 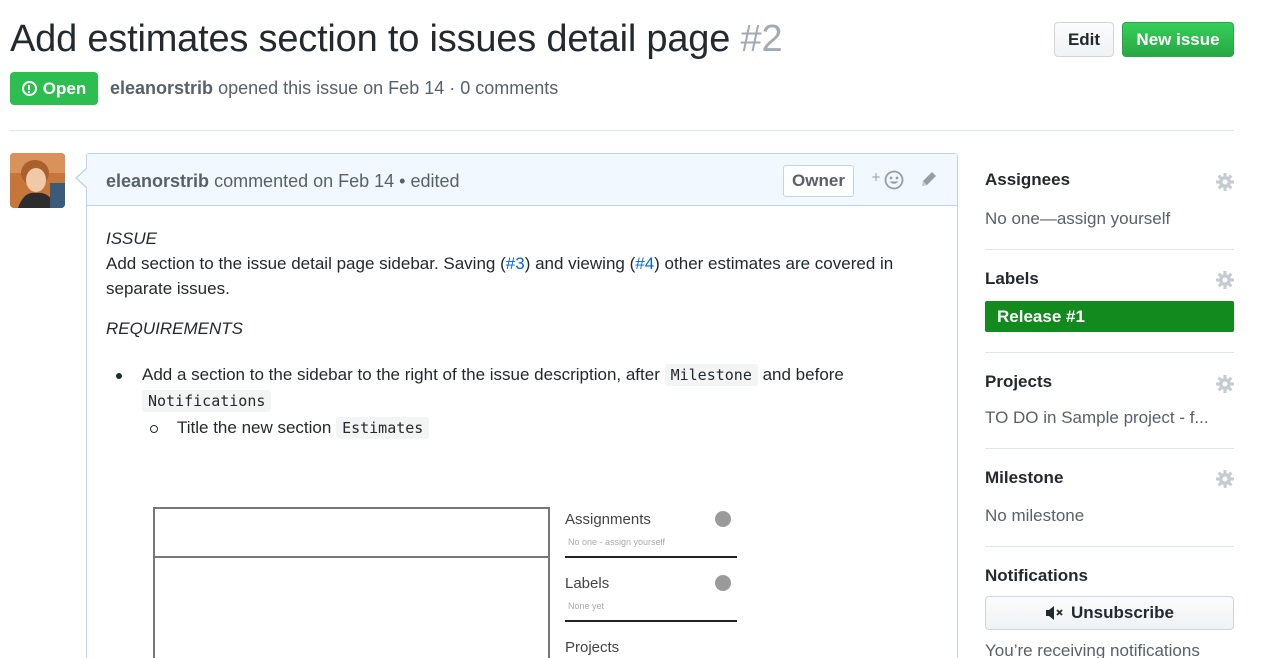 What do you see at coordinates (1092, 649) in the screenshot?
I see `sidebar-notifications-value: You’re receiving notifications` at bounding box center [1092, 649].